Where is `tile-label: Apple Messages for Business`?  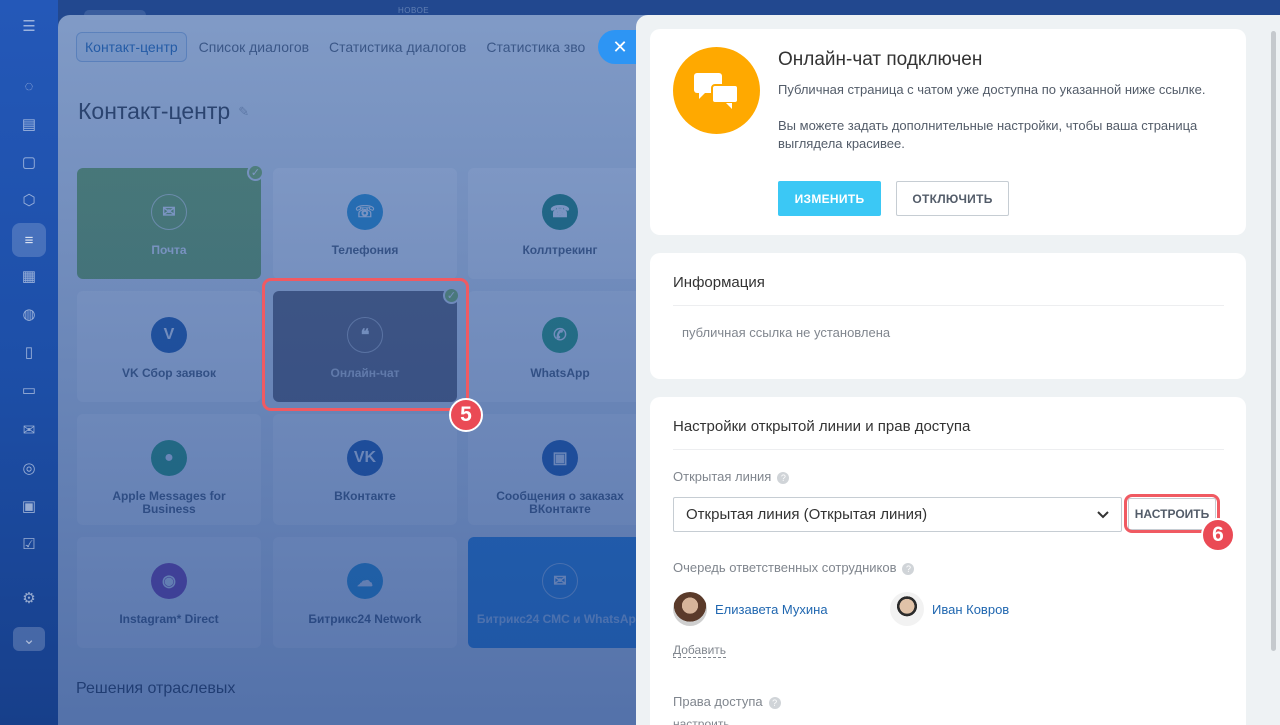
tile-label: Apple Messages for Business is located at coordinates (169, 502).